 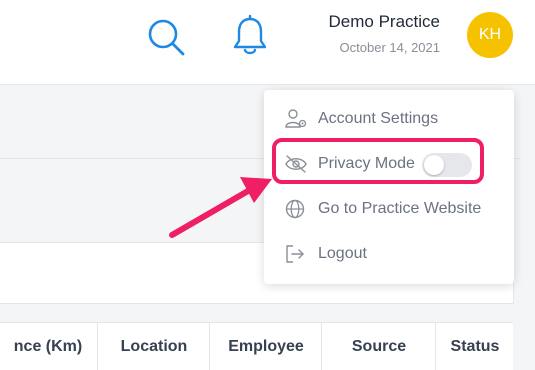 I want to click on column-header-location: Location, so click(x=153, y=346).